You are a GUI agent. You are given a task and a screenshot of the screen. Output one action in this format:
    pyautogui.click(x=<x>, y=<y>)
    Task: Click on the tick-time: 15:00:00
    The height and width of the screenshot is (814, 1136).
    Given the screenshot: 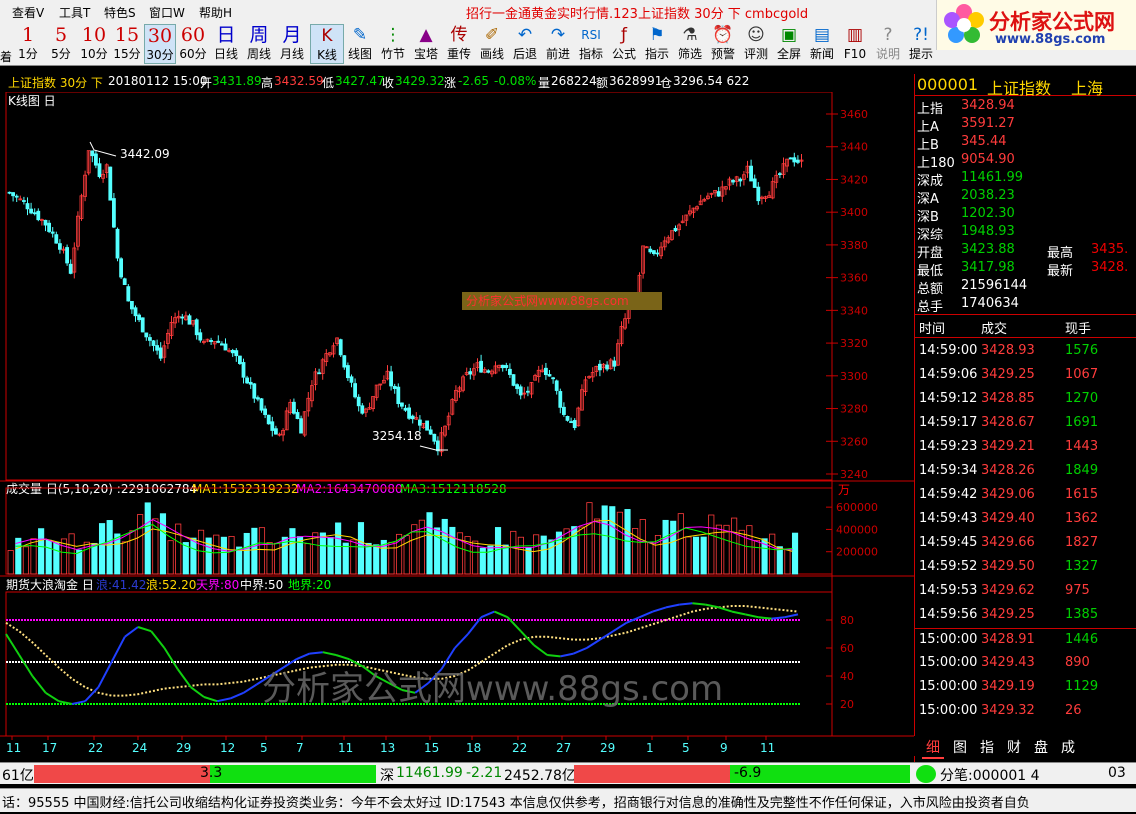 What is the action you would take?
    pyautogui.click(x=948, y=662)
    